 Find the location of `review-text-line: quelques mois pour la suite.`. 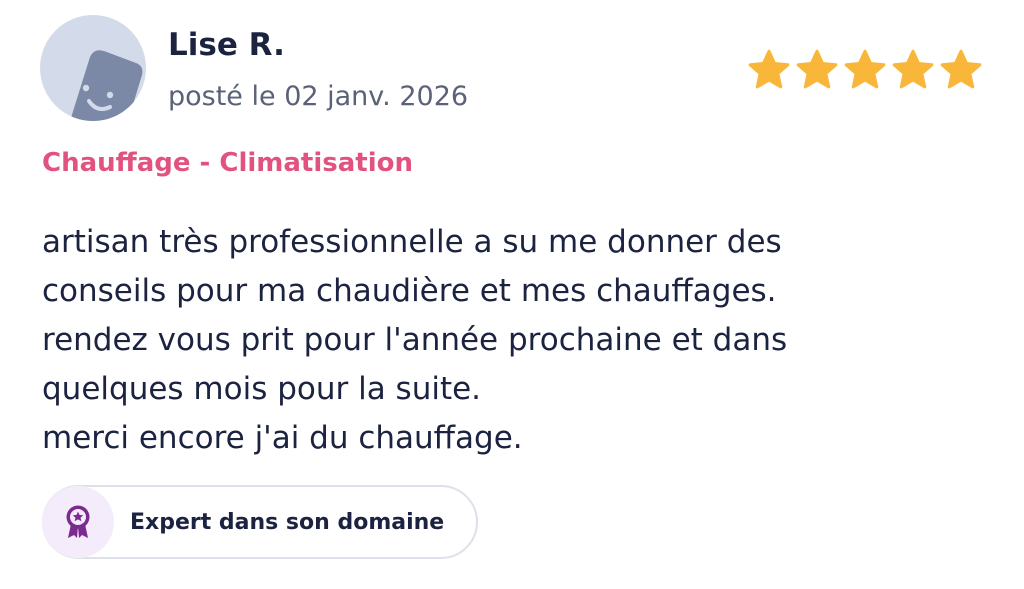

review-text-line: quelques mois pour la suite. is located at coordinates (262, 389).